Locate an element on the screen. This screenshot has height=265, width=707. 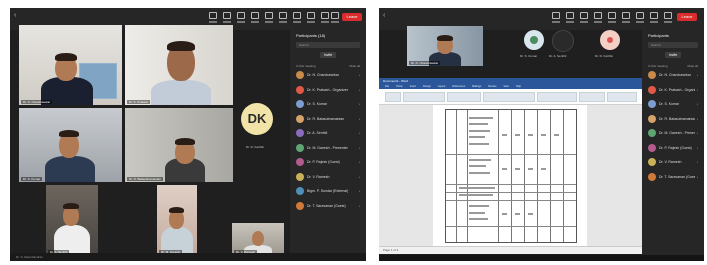
video-tile: Dr. K. Prakash is located at coordinates (179, 65).